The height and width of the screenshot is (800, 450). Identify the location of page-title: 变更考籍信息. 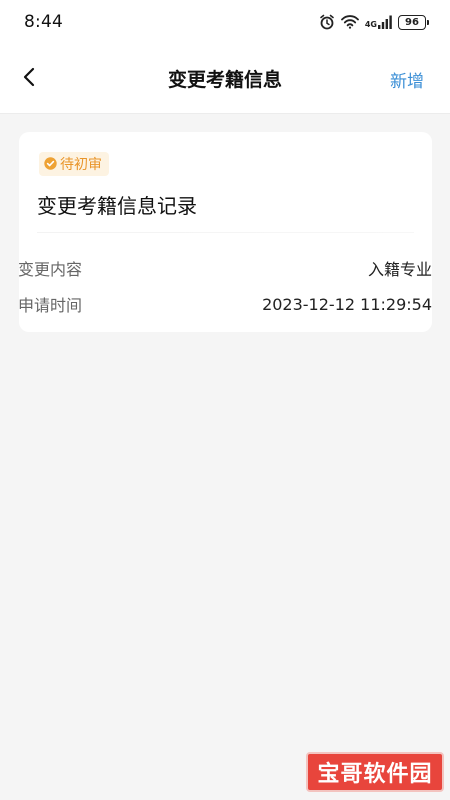
(224, 80).